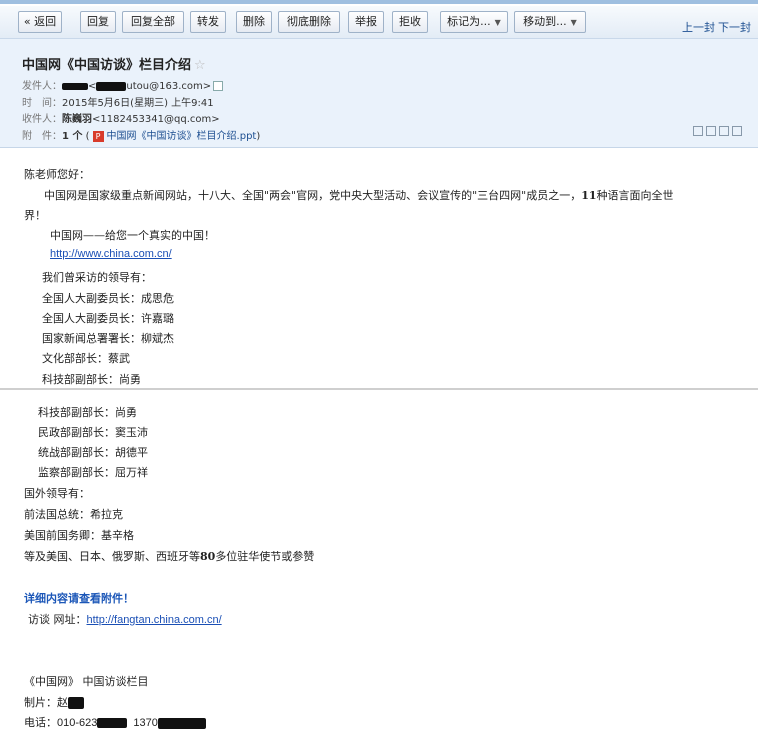  What do you see at coordinates (635, 195) in the screenshot?
I see `intro-end: 种语言面向全世` at bounding box center [635, 195].